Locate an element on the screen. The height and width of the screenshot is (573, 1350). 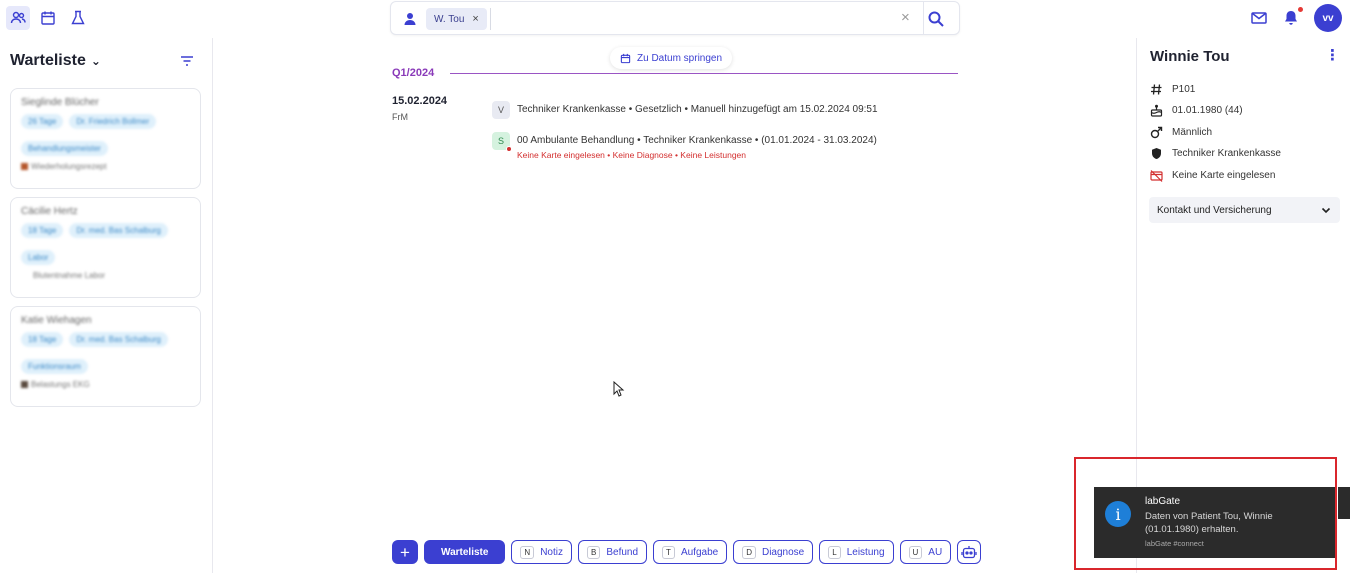
user-avatar: vv is located at coordinates (1328, 18).